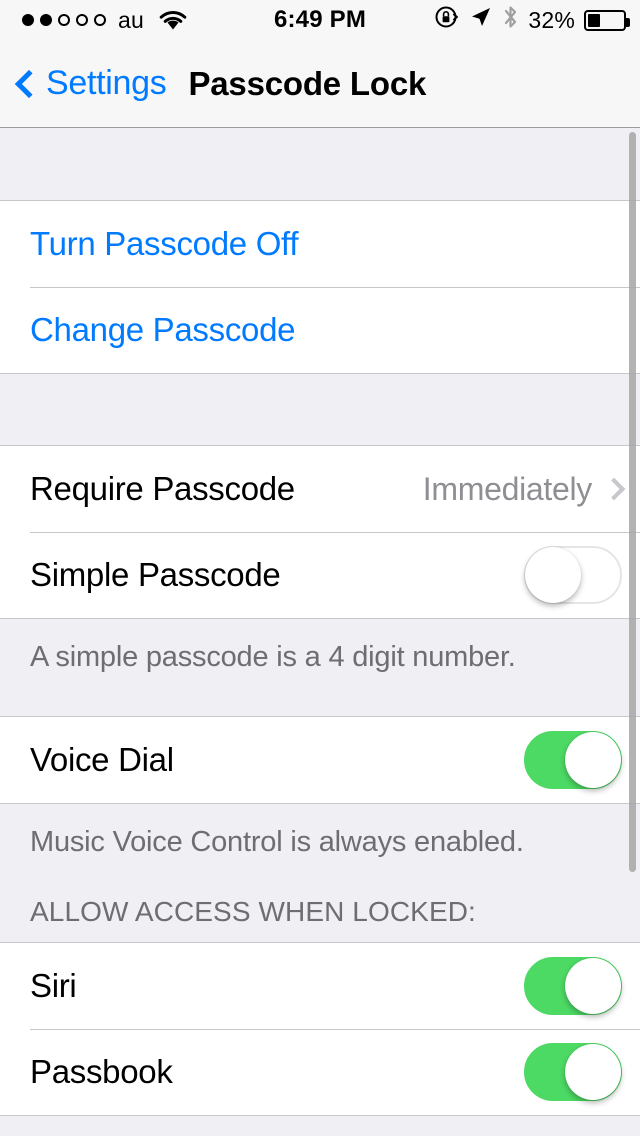  I want to click on bluetooth-icon, so click(510, 20).